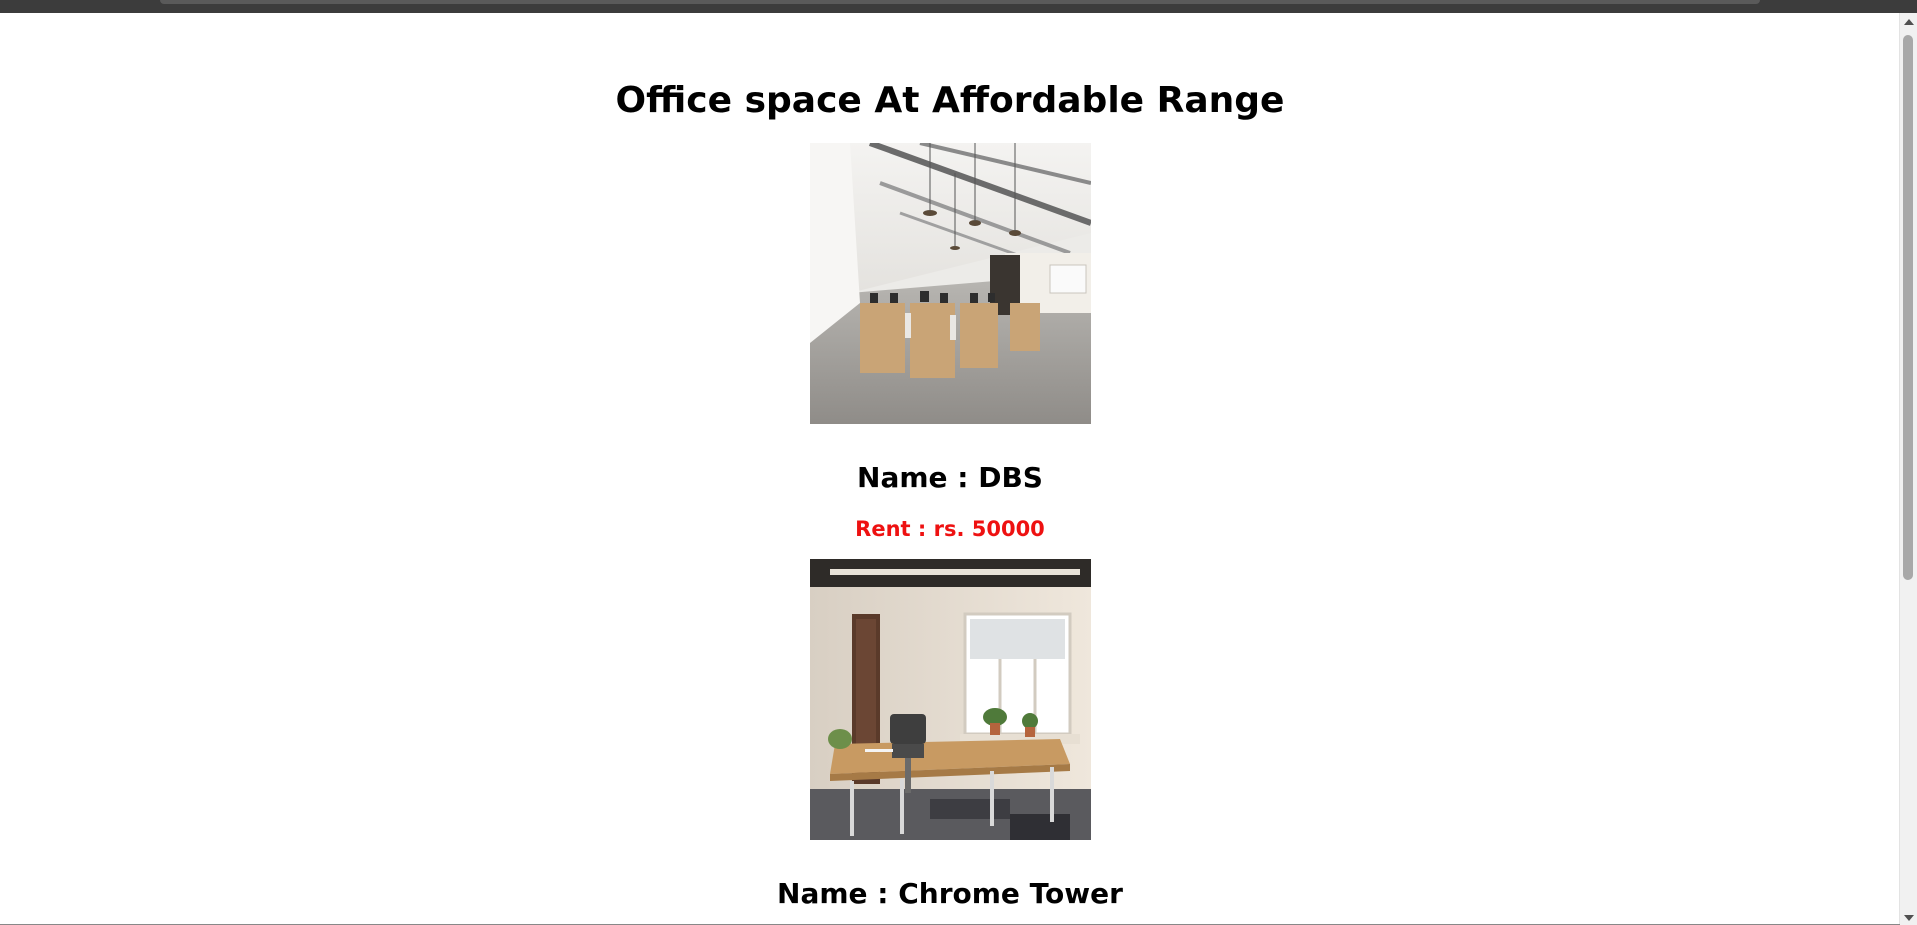 The image size is (1917, 925). I want to click on office-photo-open-plan, so click(950, 283).